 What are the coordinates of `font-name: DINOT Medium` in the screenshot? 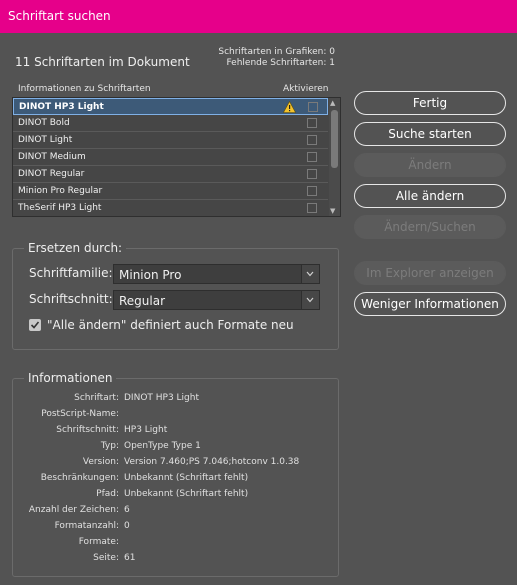 It's located at (52, 157).